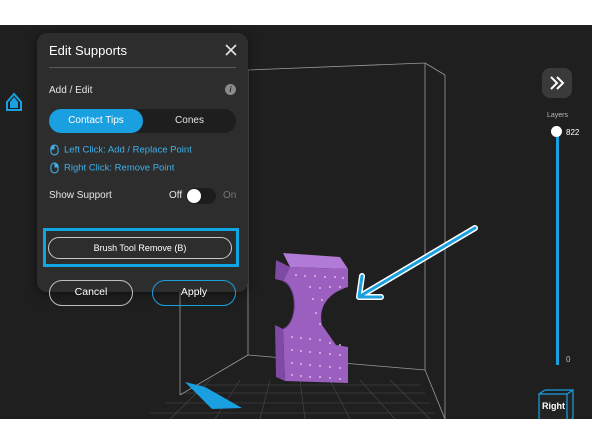  What do you see at coordinates (230, 195) in the screenshot?
I see `toggle-on-label: On` at bounding box center [230, 195].